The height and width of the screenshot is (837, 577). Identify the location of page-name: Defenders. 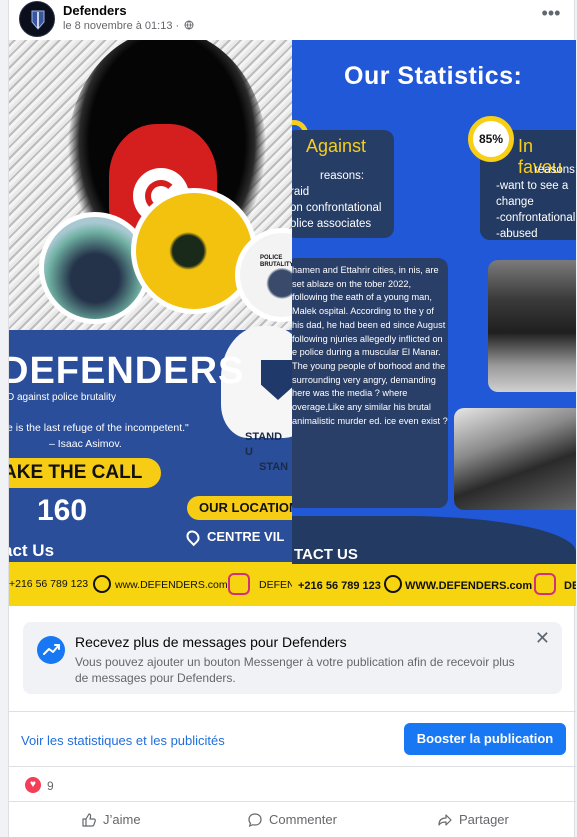
(95, 10).